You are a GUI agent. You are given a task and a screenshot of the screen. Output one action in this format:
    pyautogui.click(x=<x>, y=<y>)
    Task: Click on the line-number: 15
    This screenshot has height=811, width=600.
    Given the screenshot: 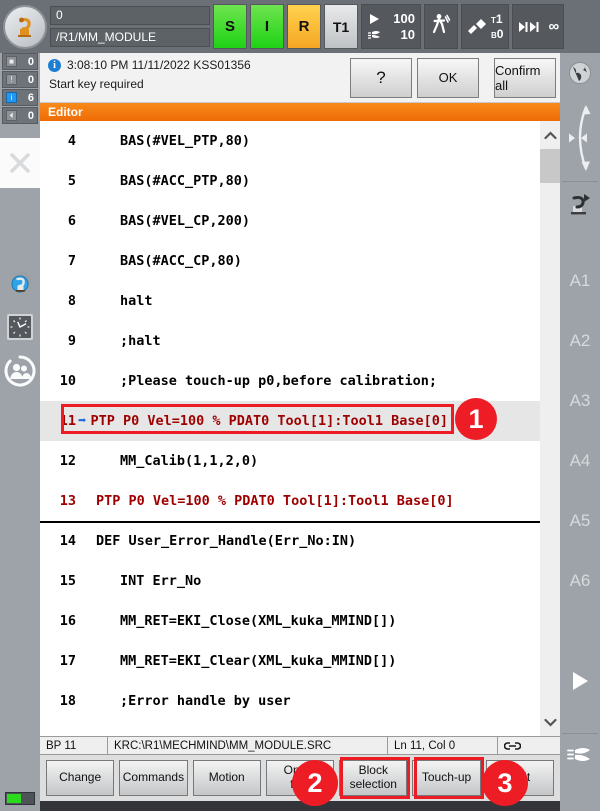 What is the action you would take?
    pyautogui.click(x=67, y=581)
    